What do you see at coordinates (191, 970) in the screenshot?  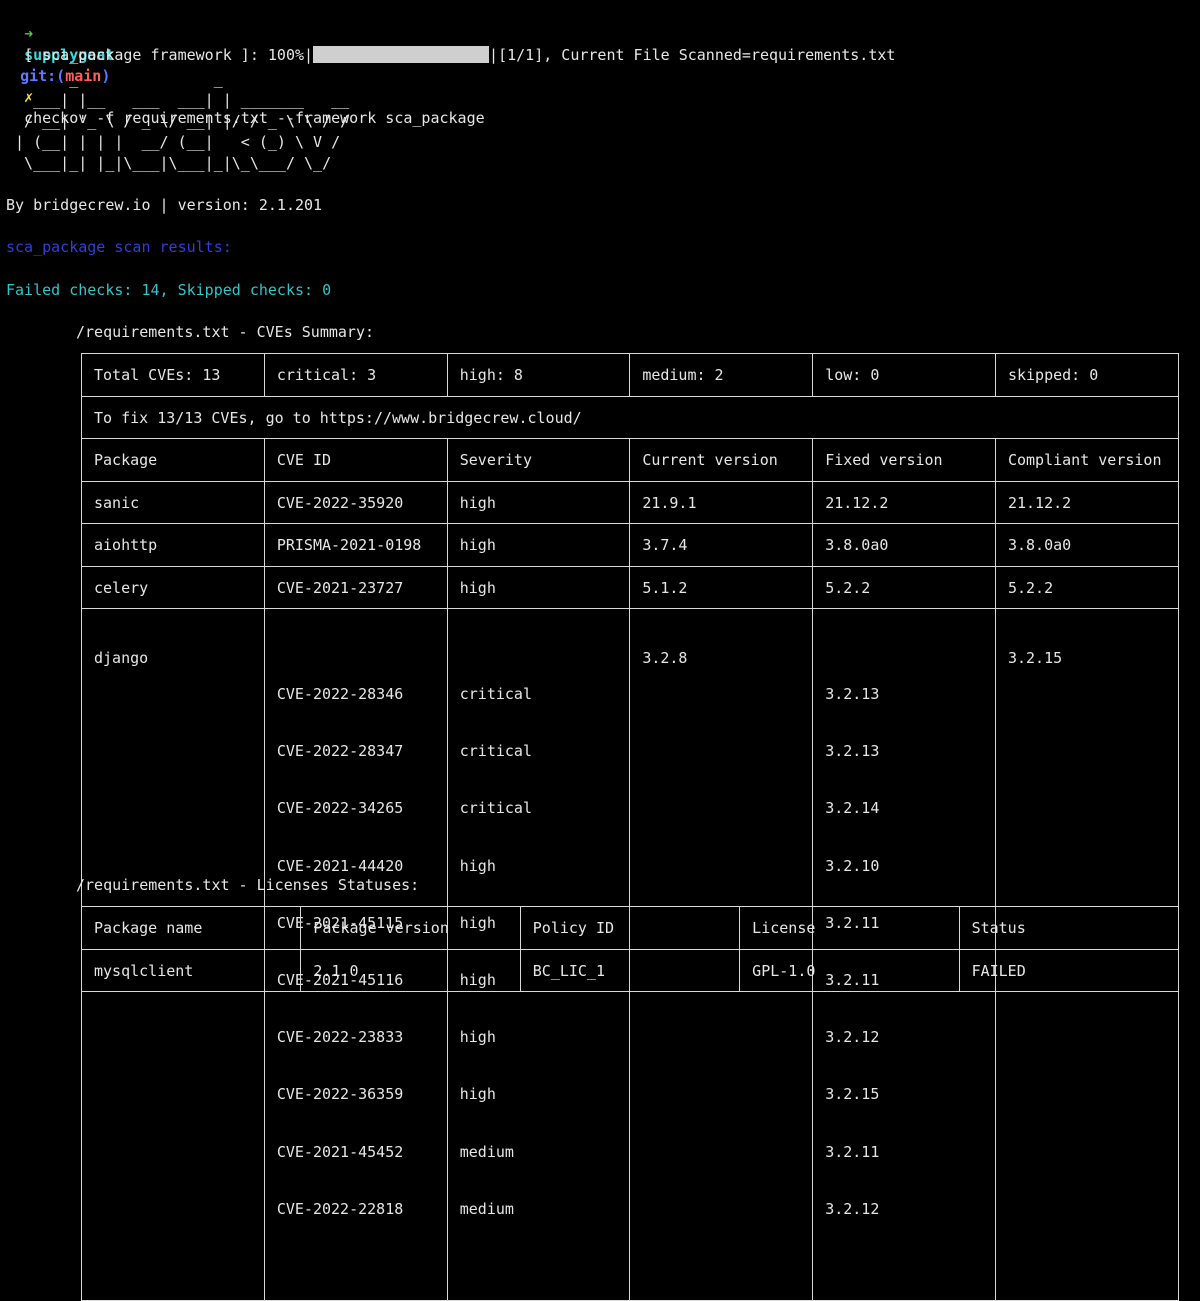 I see `package-name-cell: mysqlclient` at bounding box center [191, 970].